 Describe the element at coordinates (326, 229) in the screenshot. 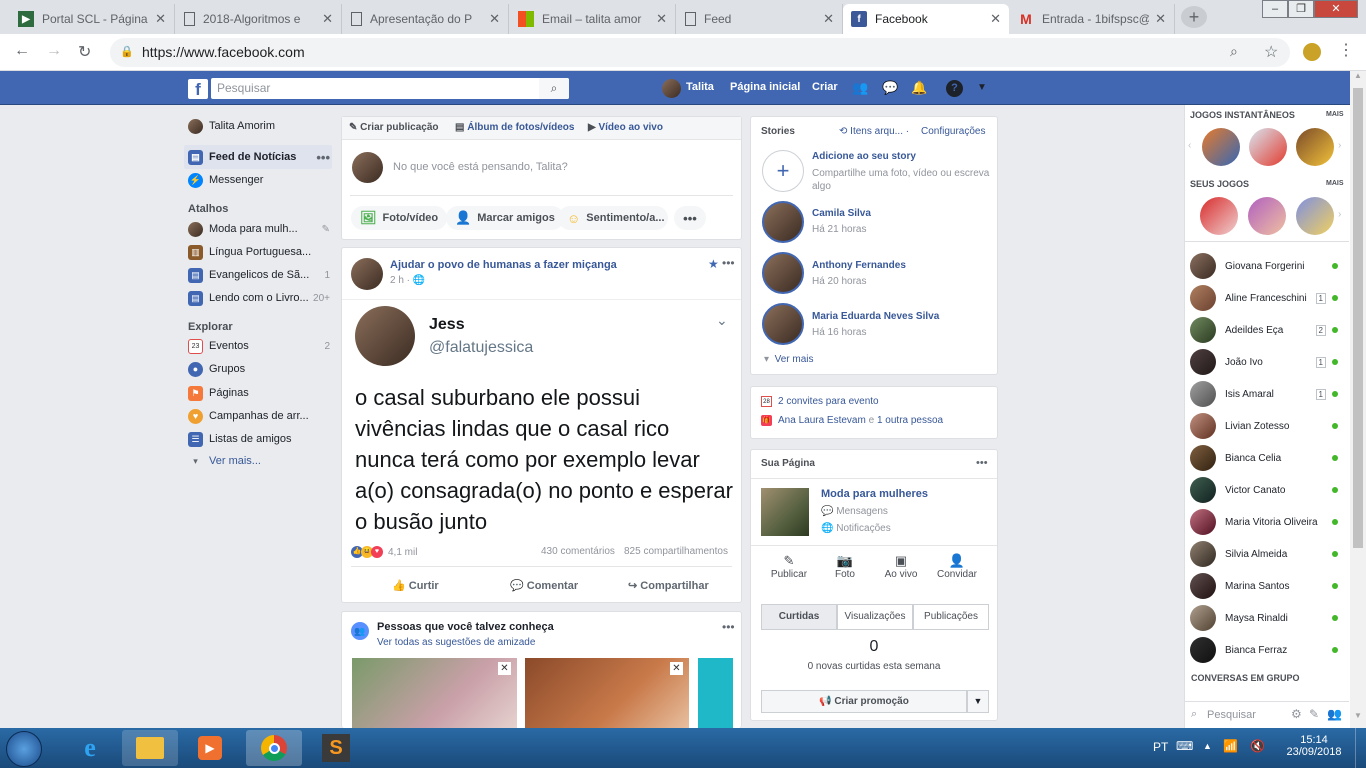

I see `edit-icon: ✎` at that location.